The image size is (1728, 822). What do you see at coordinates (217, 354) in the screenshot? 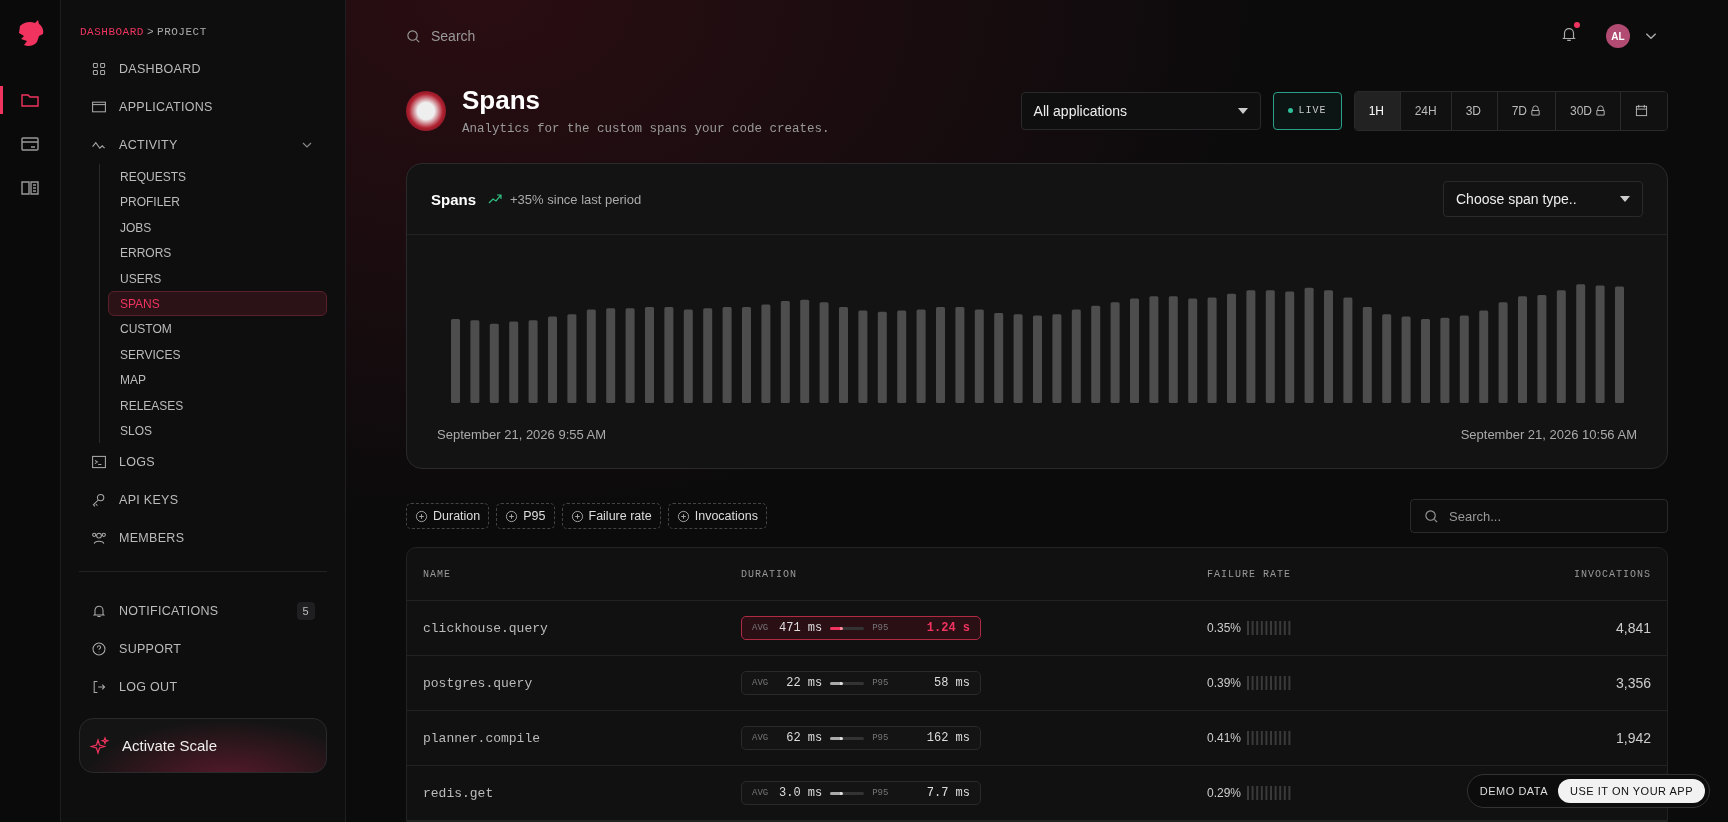
I see `nav-subitem: SERVICES` at bounding box center [217, 354].